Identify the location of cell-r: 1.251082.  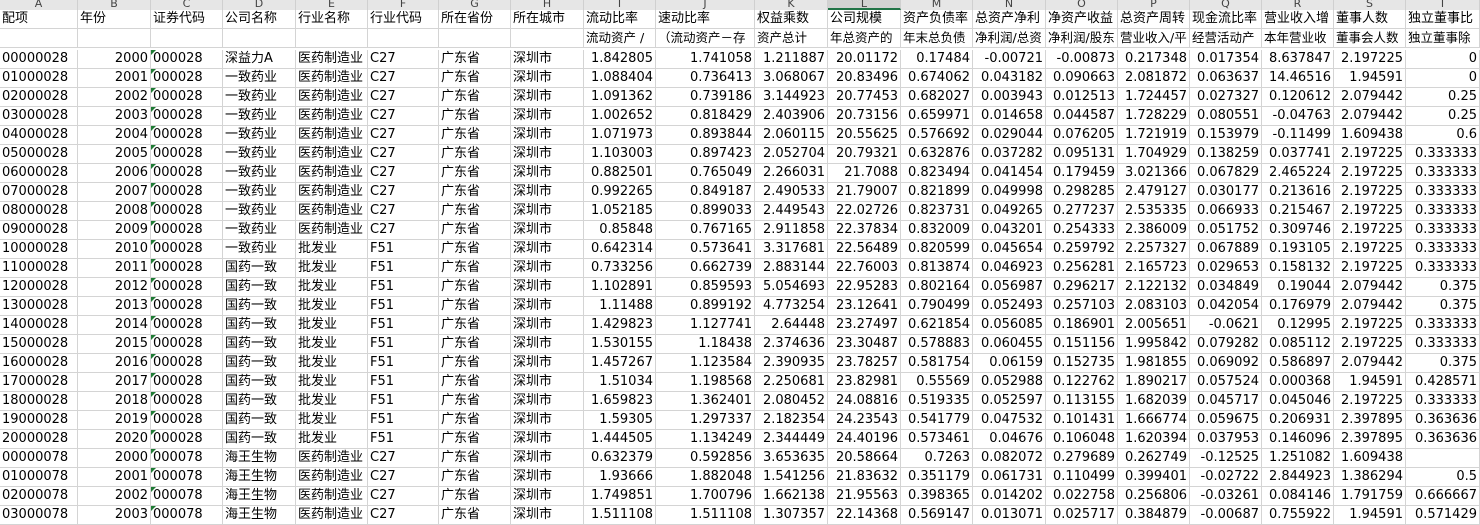
(1298, 458).